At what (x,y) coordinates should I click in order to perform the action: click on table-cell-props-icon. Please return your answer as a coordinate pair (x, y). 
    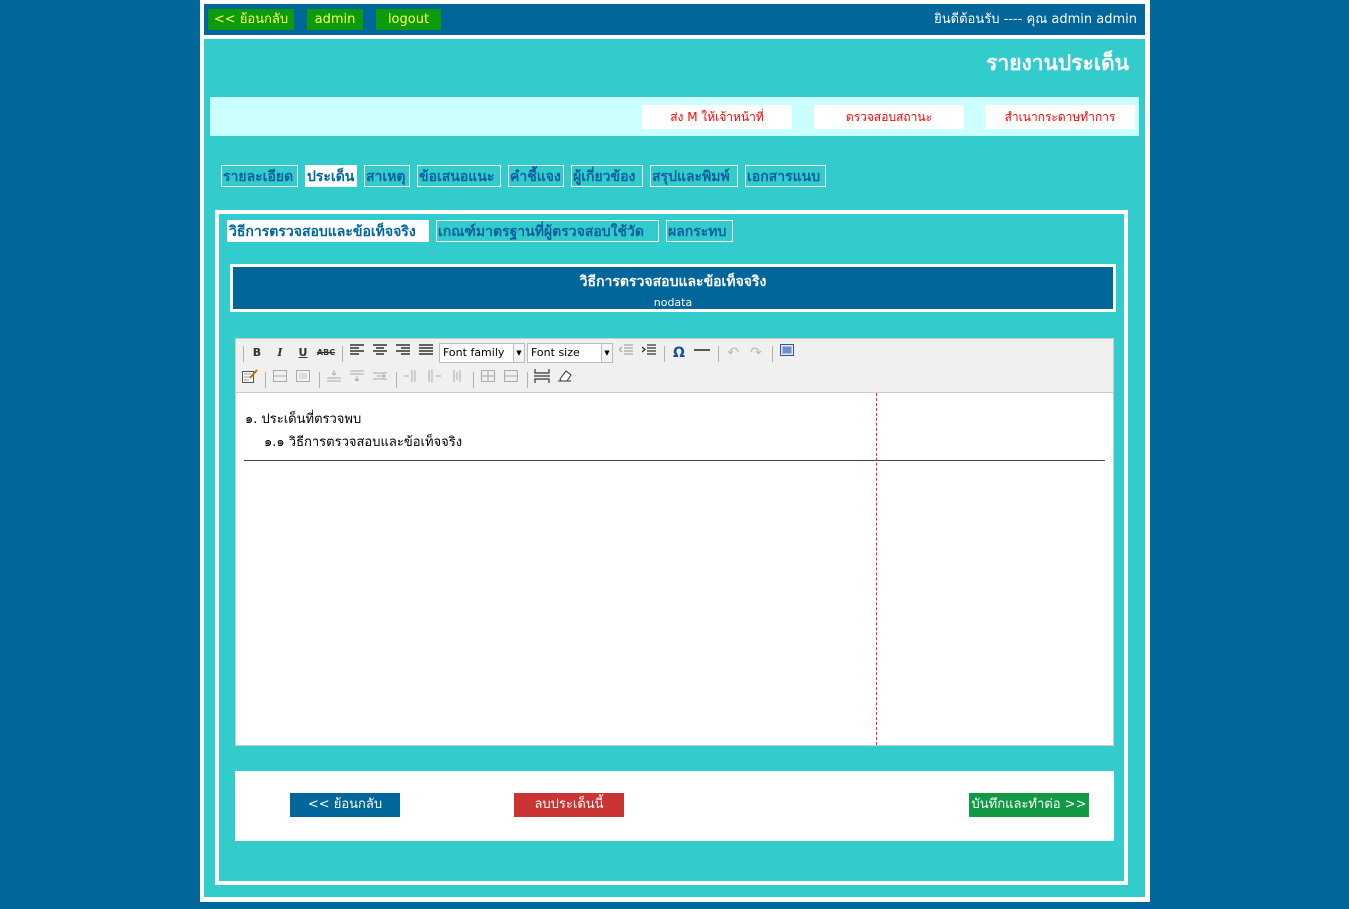
    Looking at the image, I should click on (303, 379).